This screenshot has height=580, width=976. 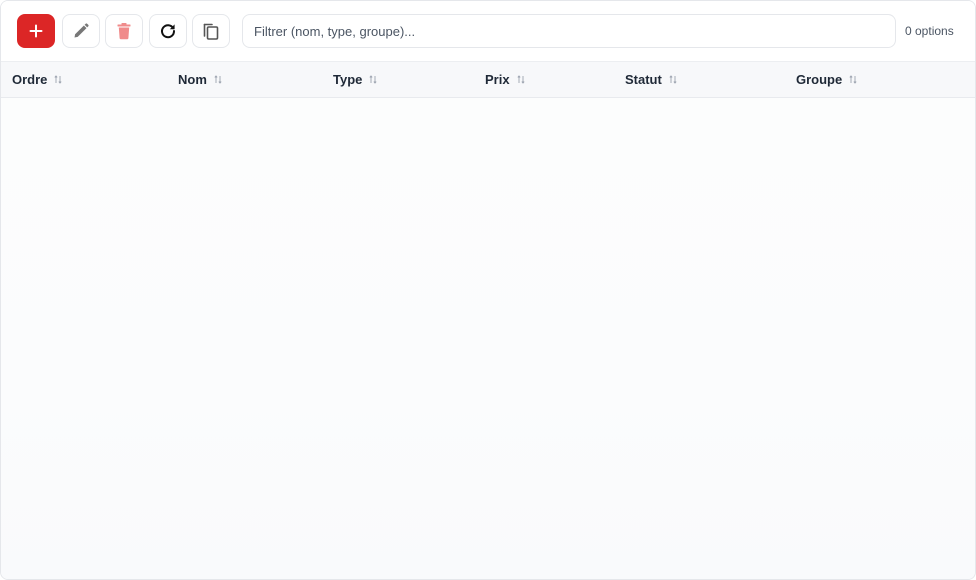 What do you see at coordinates (819, 79) in the screenshot?
I see `column-header-label: Groupe` at bounding box center [819, 79].